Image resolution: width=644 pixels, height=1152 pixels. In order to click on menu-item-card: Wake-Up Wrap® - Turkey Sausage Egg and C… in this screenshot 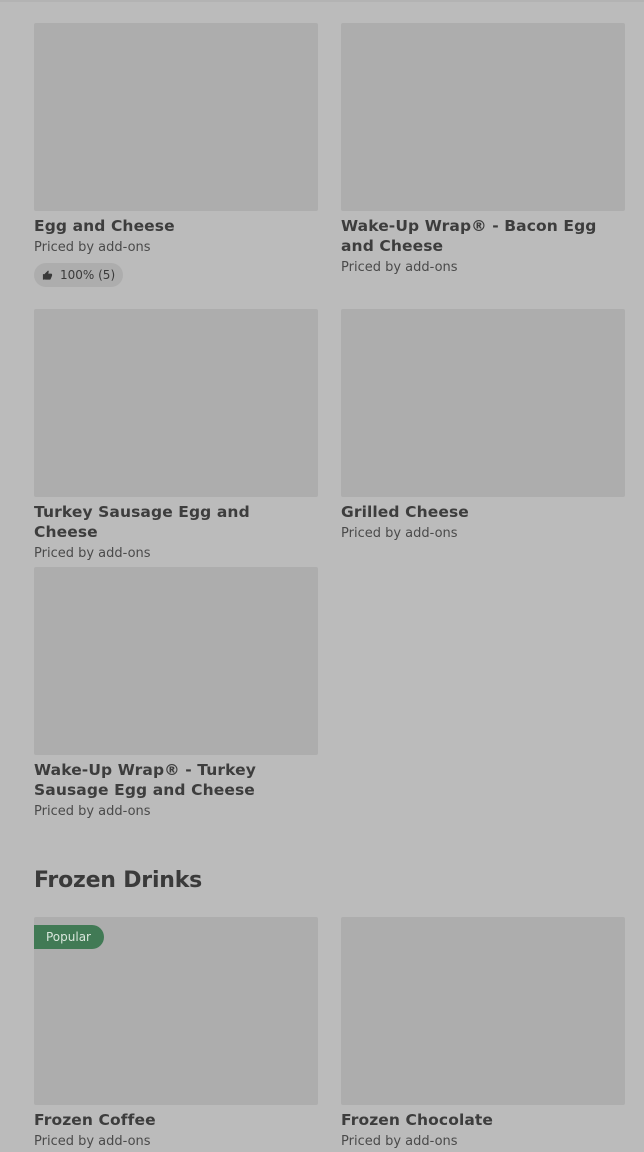, I will do `click(176, 693)`.